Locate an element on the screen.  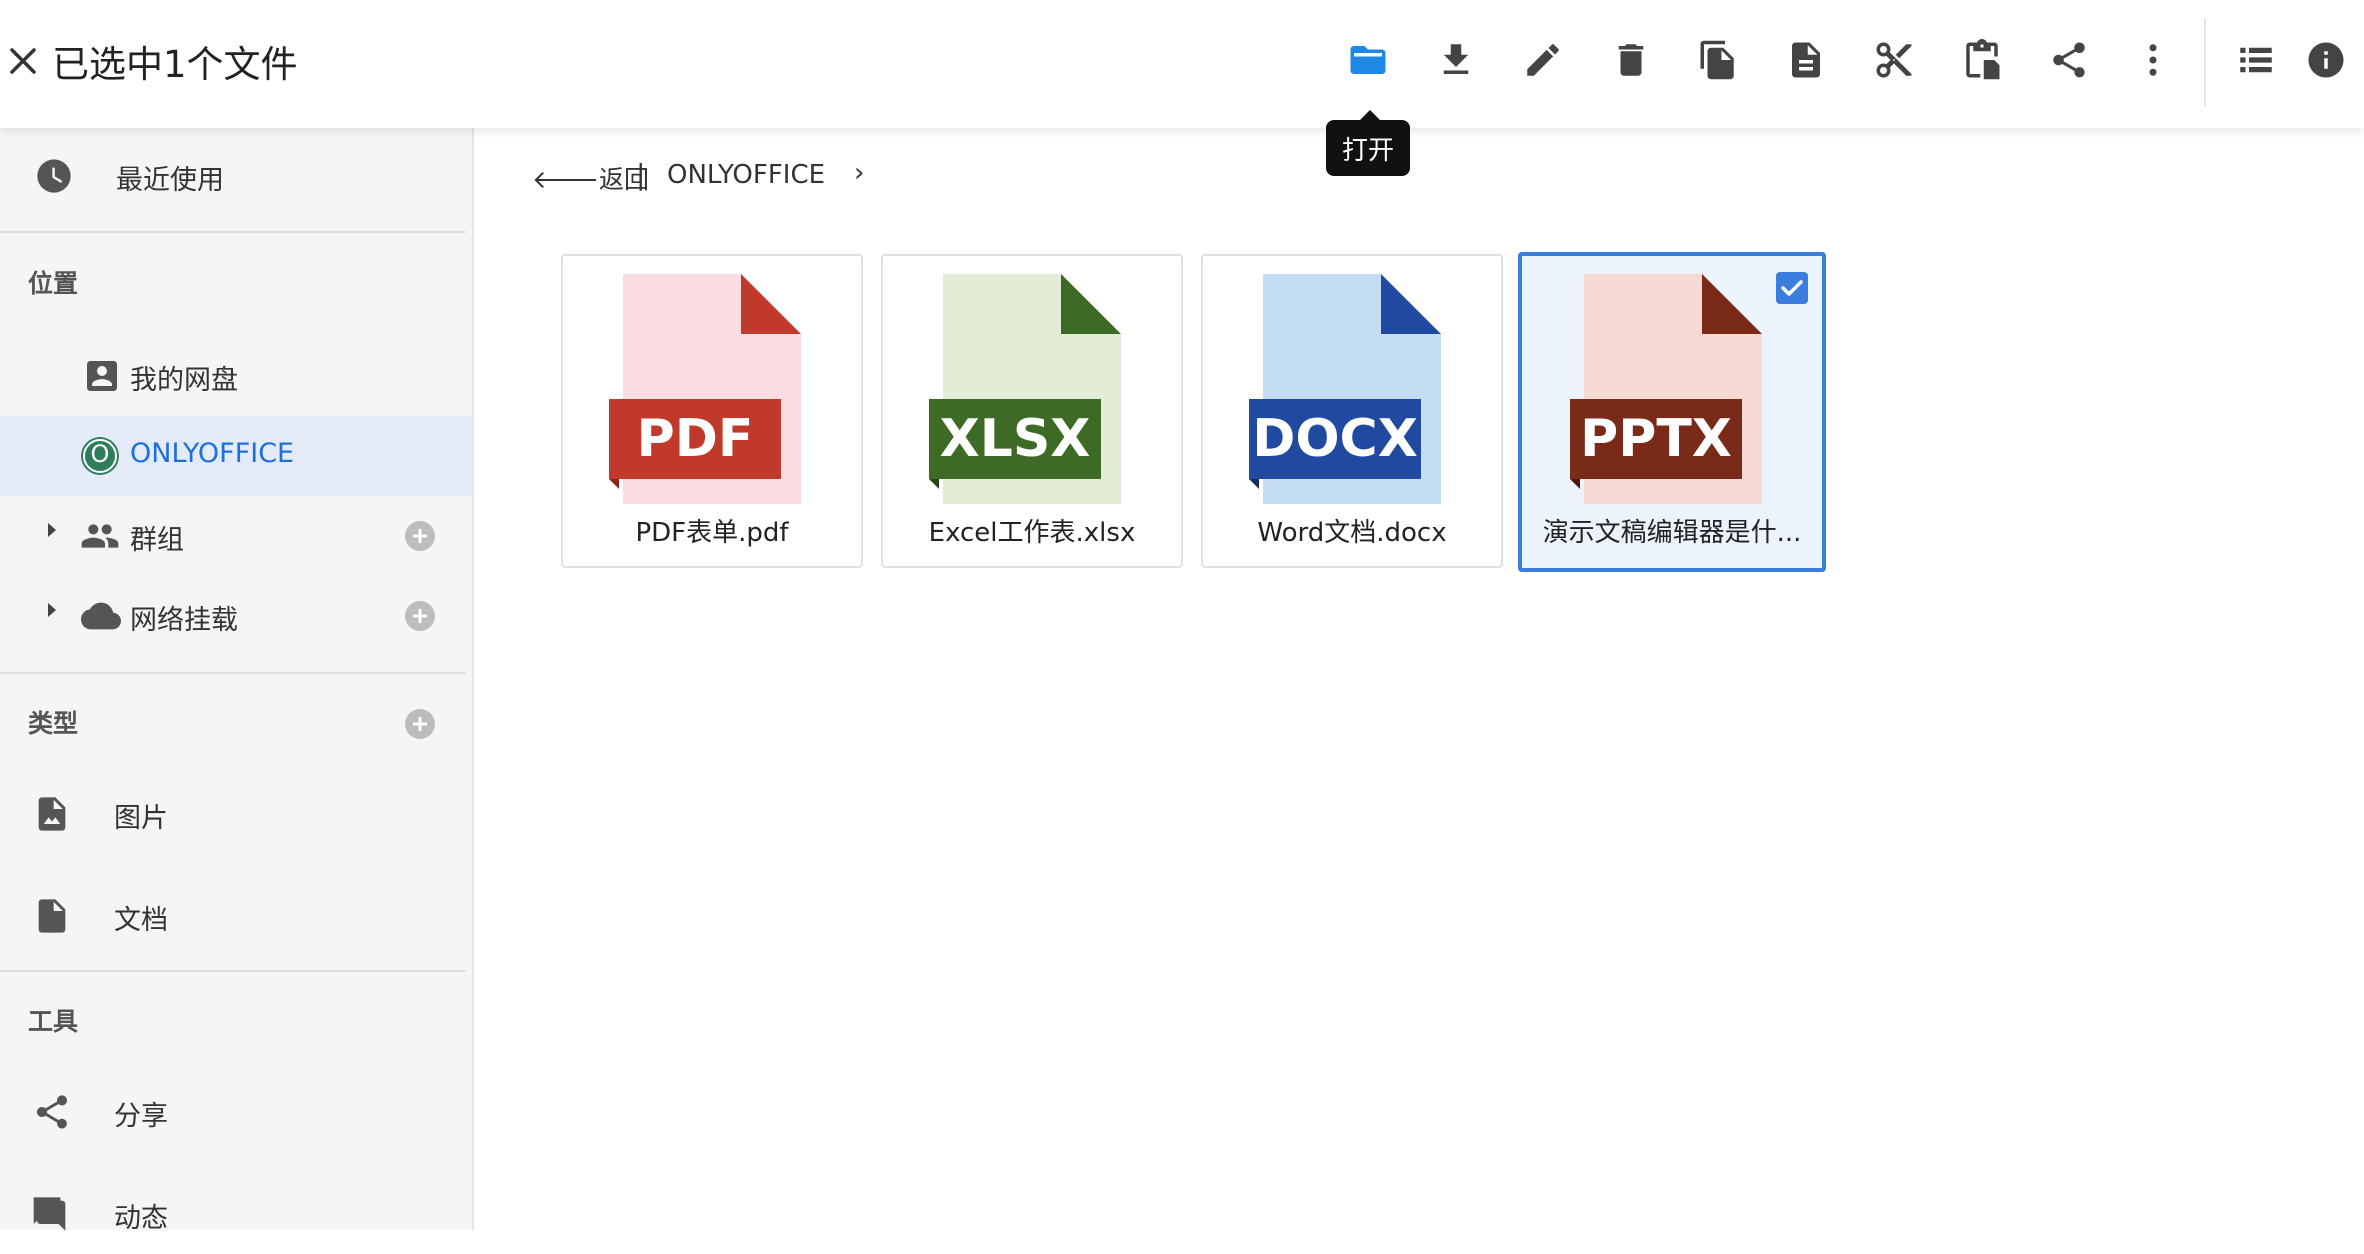
add-mount-button is located at coordinates (420, 616).